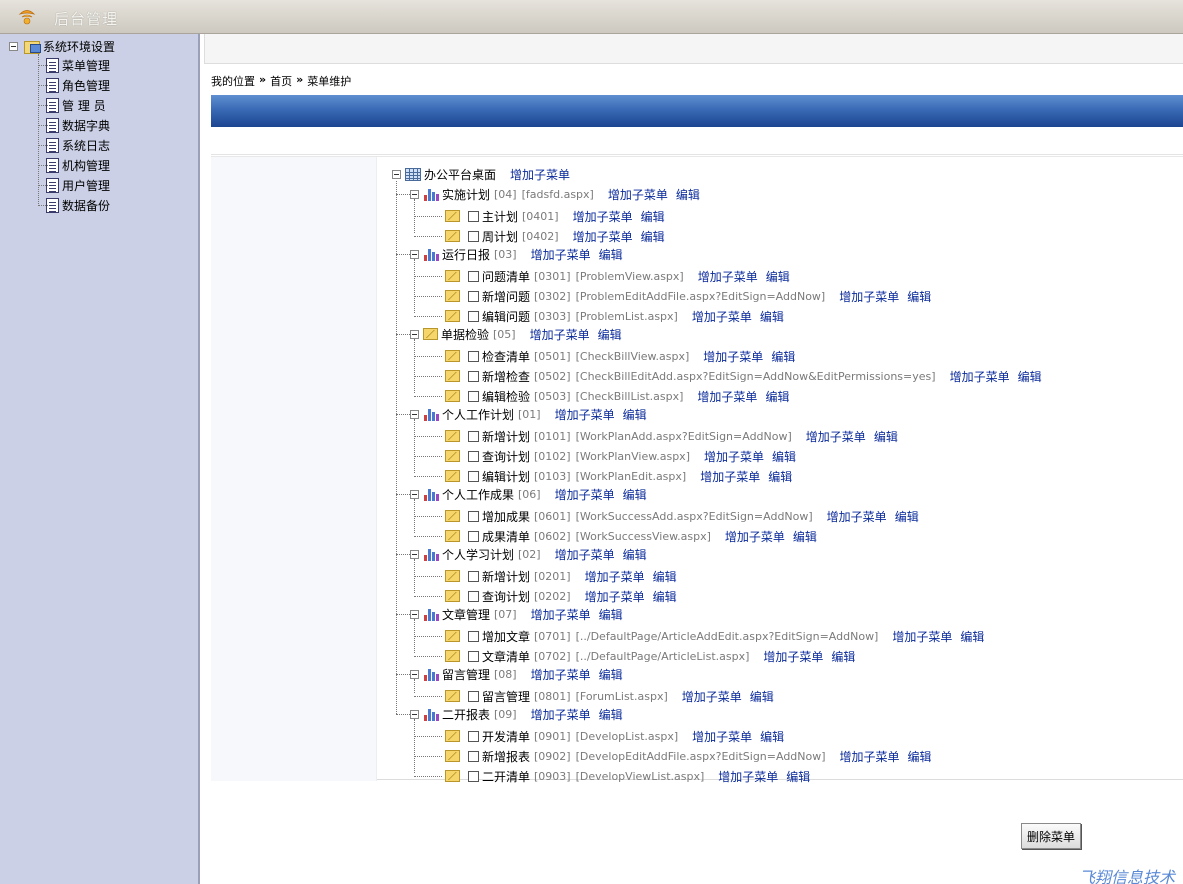 The width and height of the screenshot is (1183, 884). I want to click on menu-item-node: 查询计划 [0202] 增加子菜单 编辑, so click(561, 596).